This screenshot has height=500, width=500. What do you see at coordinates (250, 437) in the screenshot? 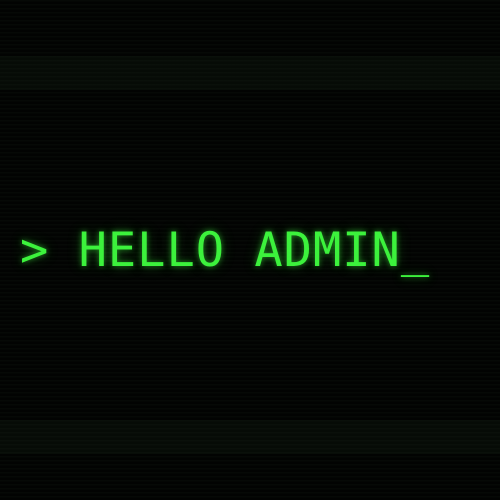
I see `scanline-band-bottom` at bounding box center [250, 437].